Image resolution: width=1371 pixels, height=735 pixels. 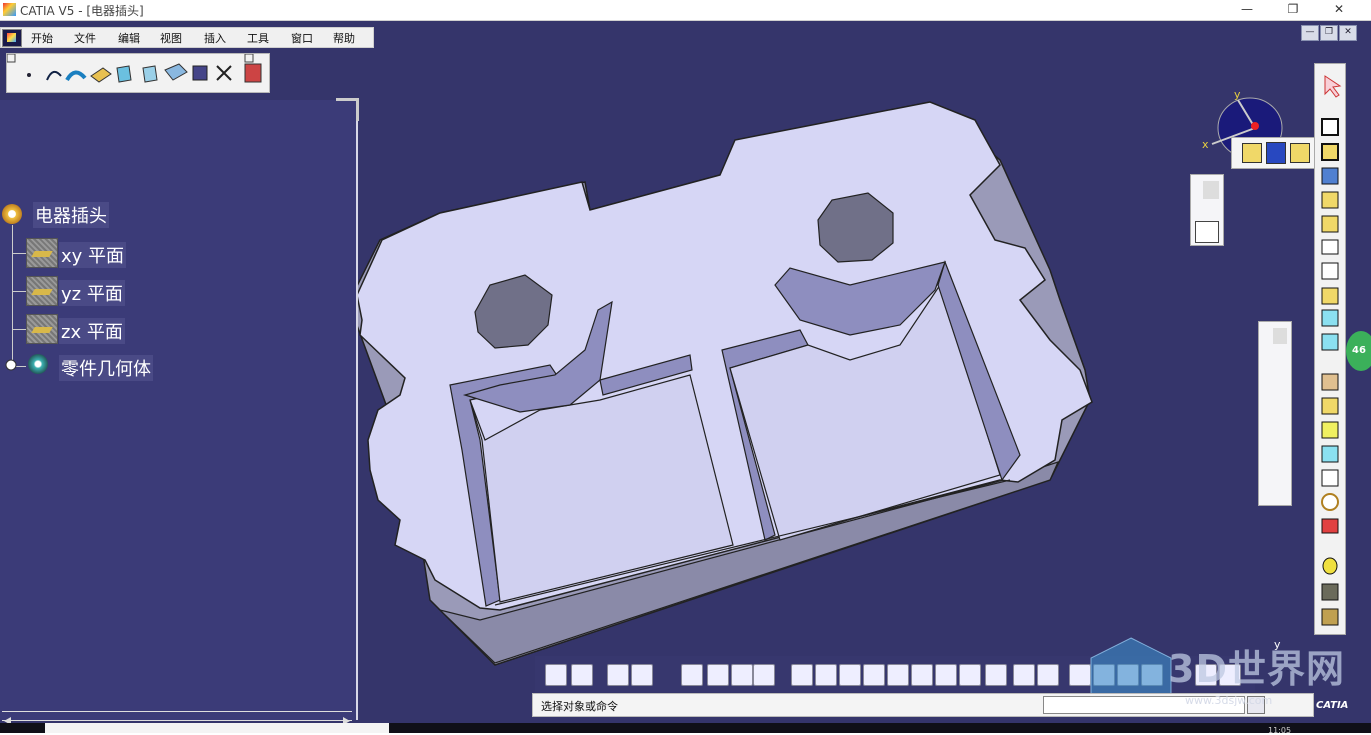 I want to click on expand-node-icon, so click(x=12, y=366).